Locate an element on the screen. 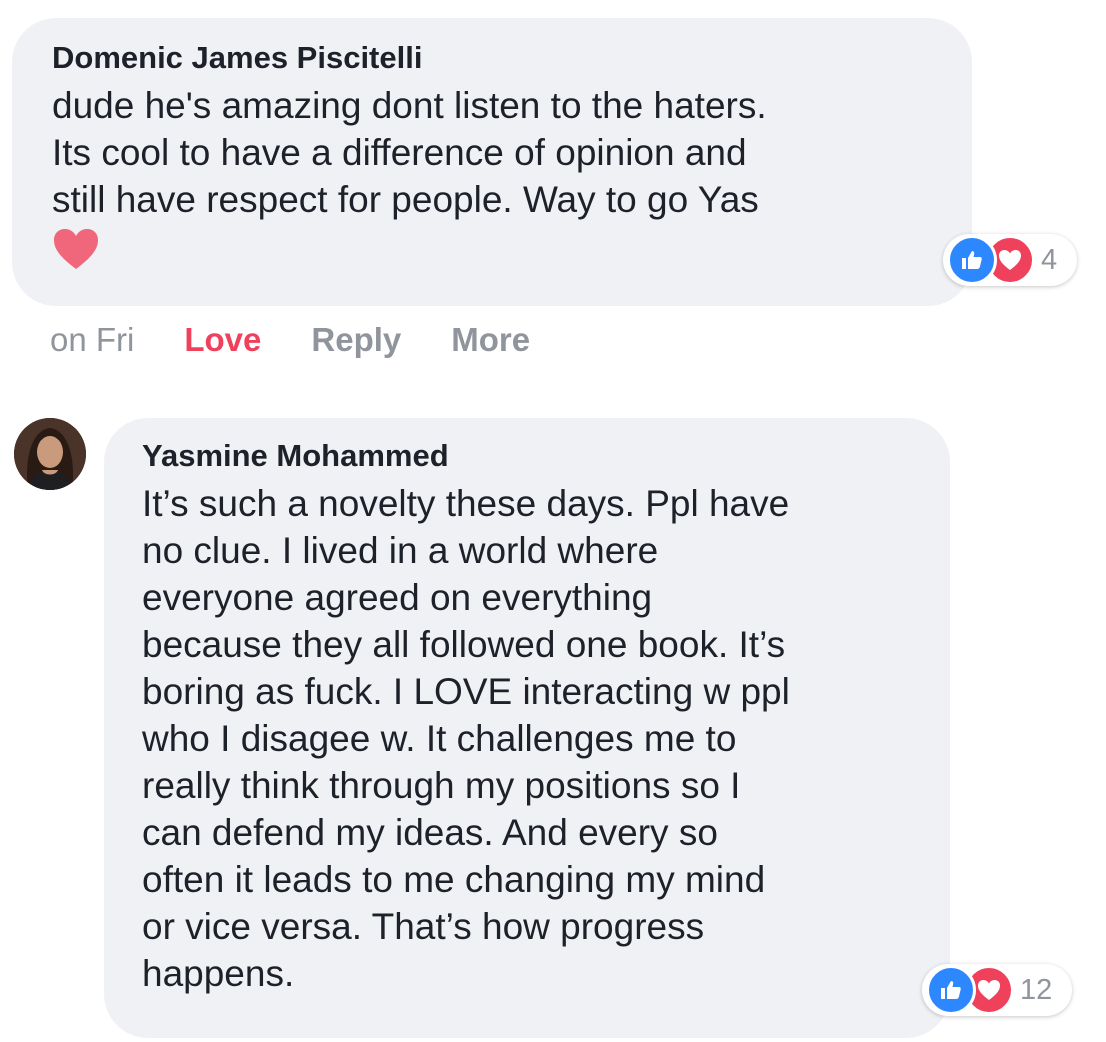 Image resolution: width=1106 pixels, height=1042 pixels. comment-actions: on Fri Love Reply More is located at coordinates (315, 340).